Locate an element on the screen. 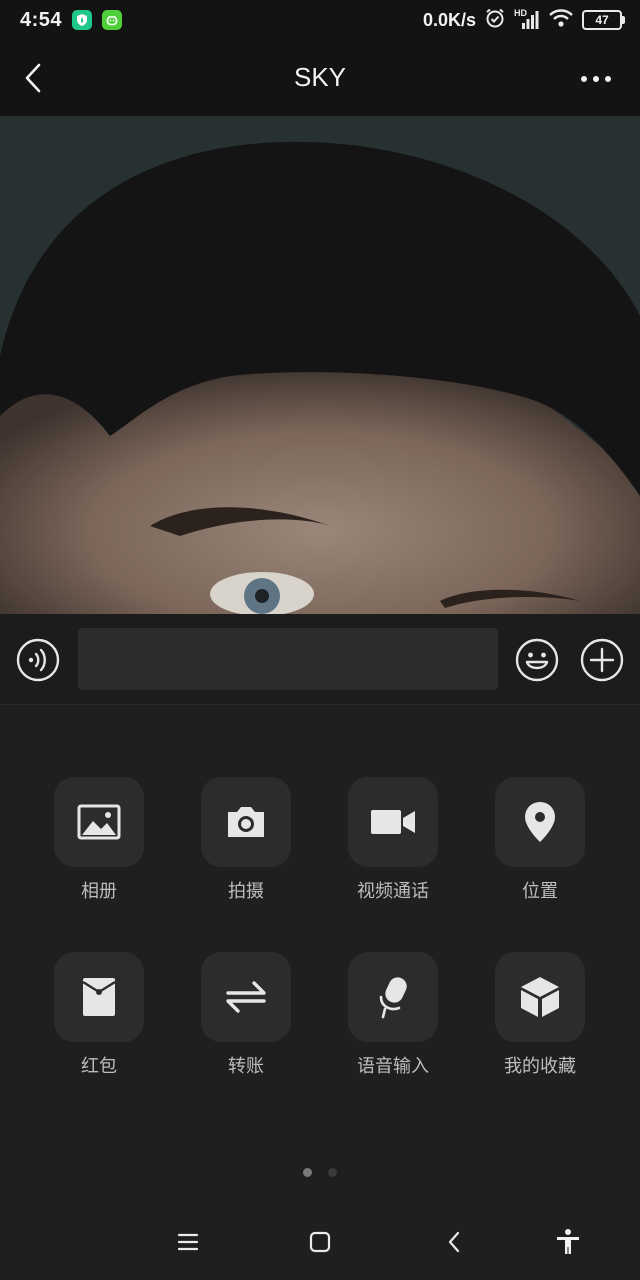  voice-icon is located at coordinates (38, 660).